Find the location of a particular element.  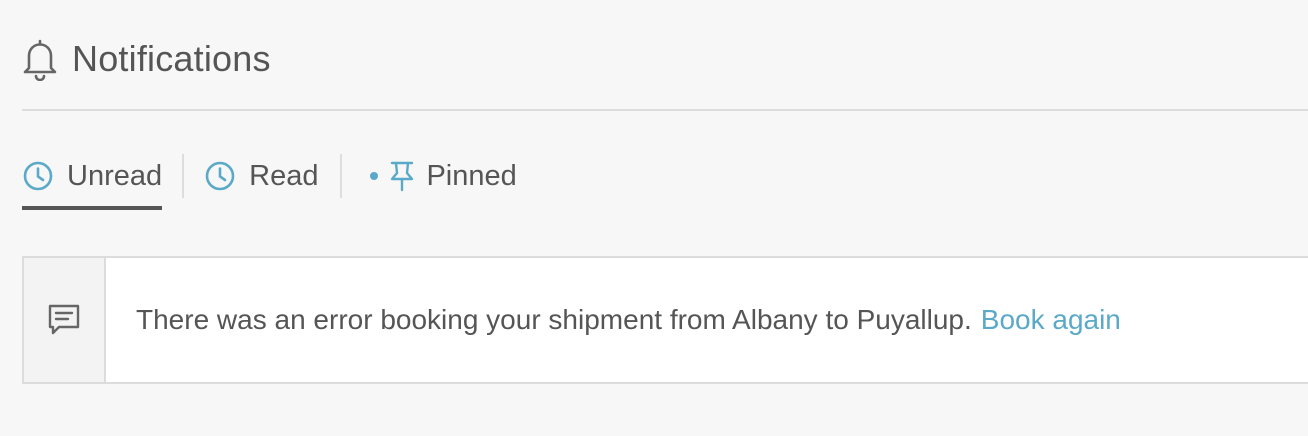

tab-unread: Unread is located at coordinates (92, 180).